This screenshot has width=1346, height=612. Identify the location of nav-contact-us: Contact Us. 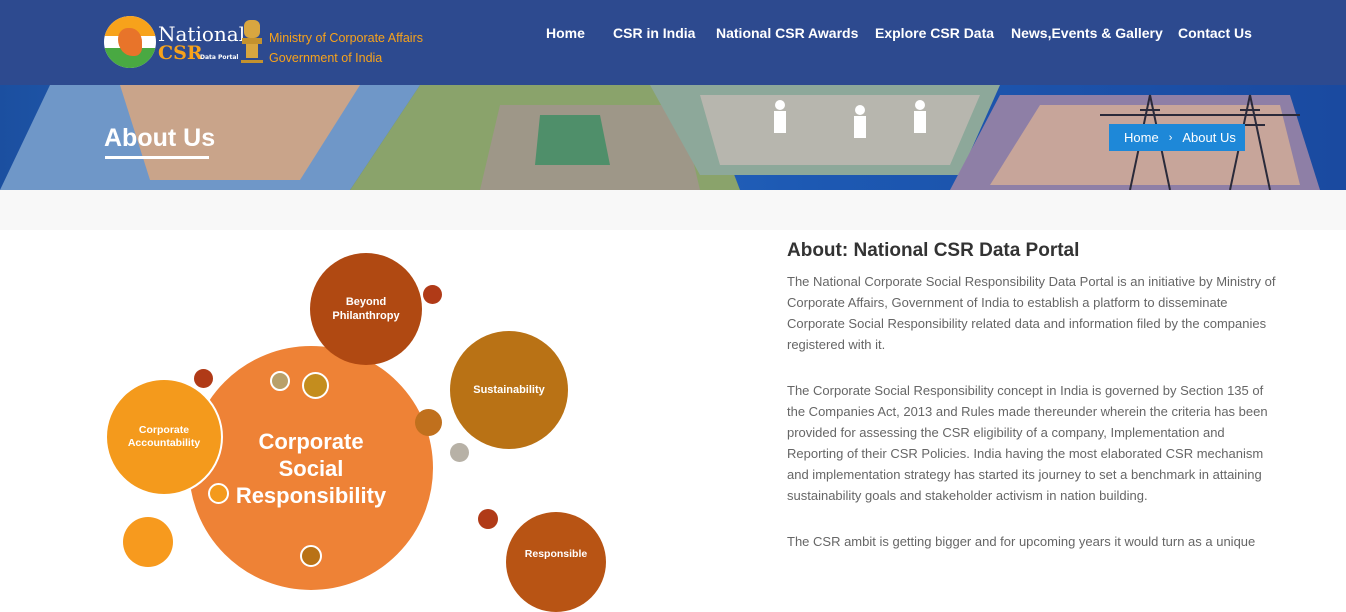
(1215, 33).